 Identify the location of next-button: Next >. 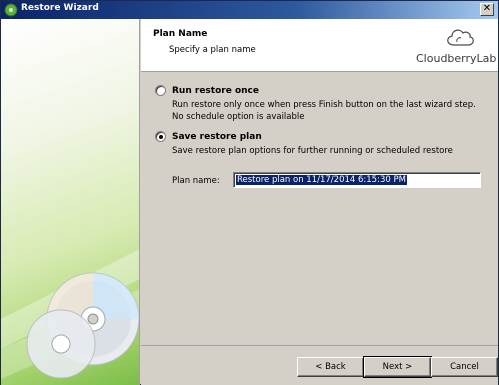
(397, 367).